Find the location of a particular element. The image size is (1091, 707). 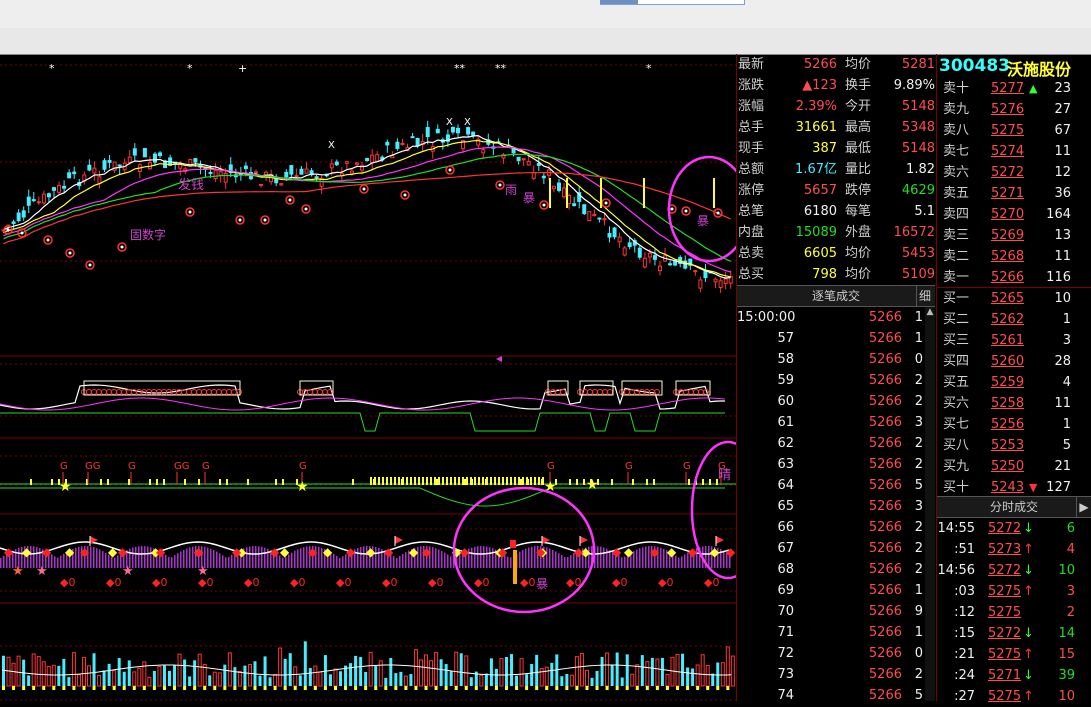

bid-row: 买五 5259 4 is located at coordinates (1016, 382).